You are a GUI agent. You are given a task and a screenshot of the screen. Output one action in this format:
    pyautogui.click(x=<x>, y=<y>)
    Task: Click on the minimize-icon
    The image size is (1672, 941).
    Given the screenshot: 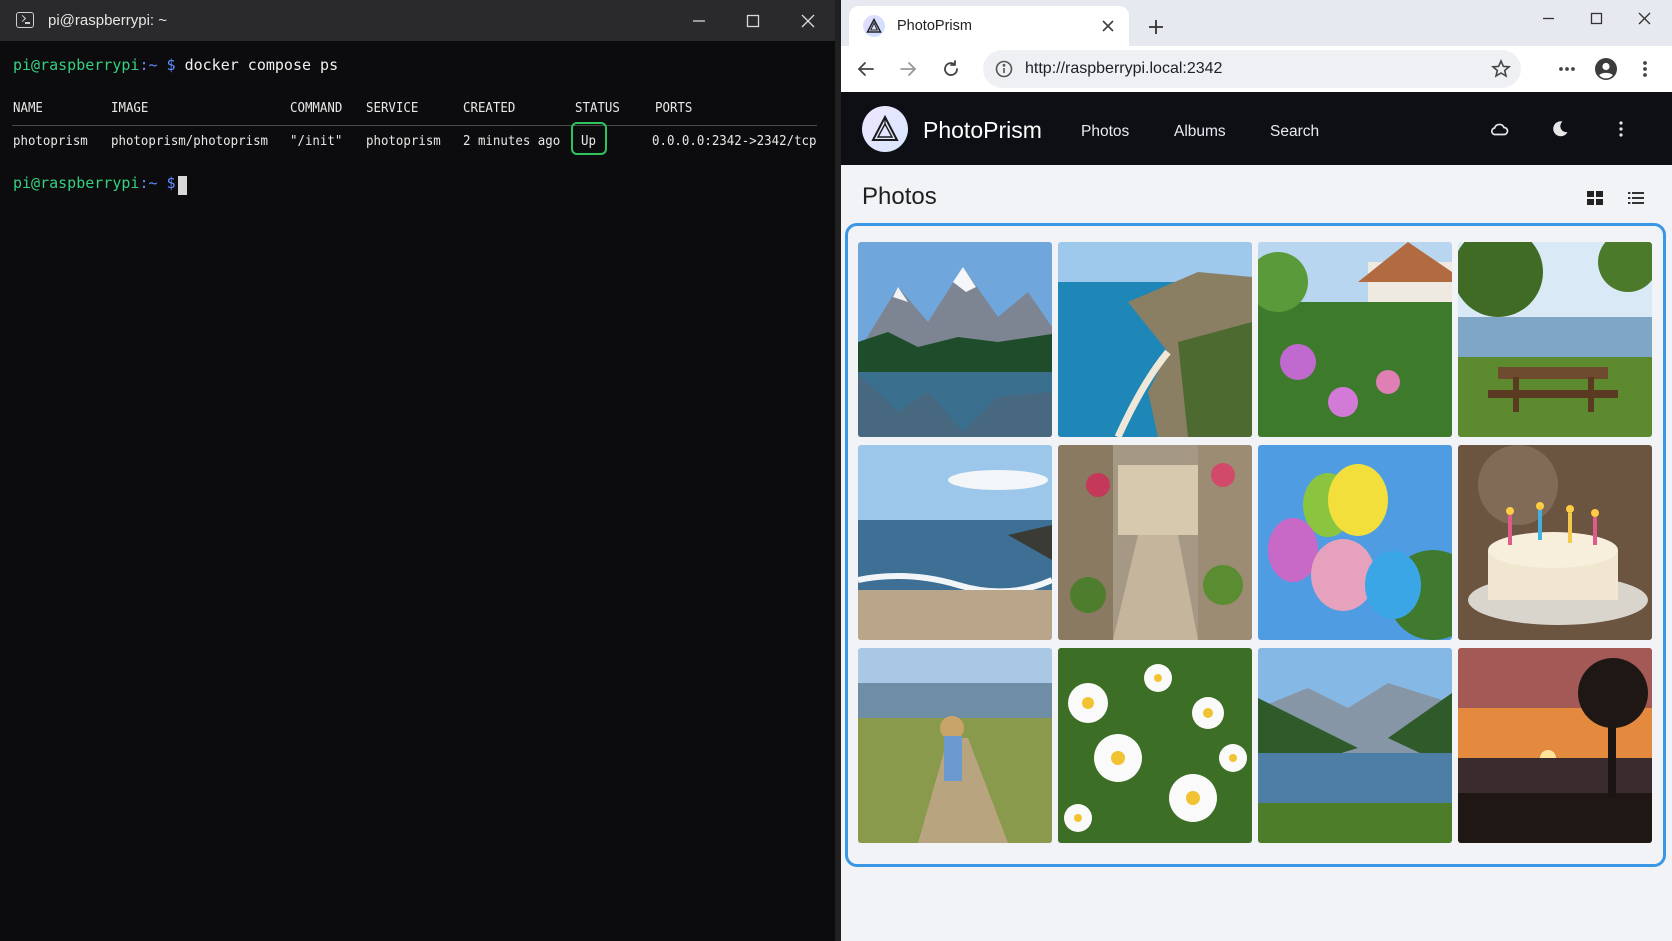 What is the action you would take?
    pyautogui.click(x=1548, y=18)
    